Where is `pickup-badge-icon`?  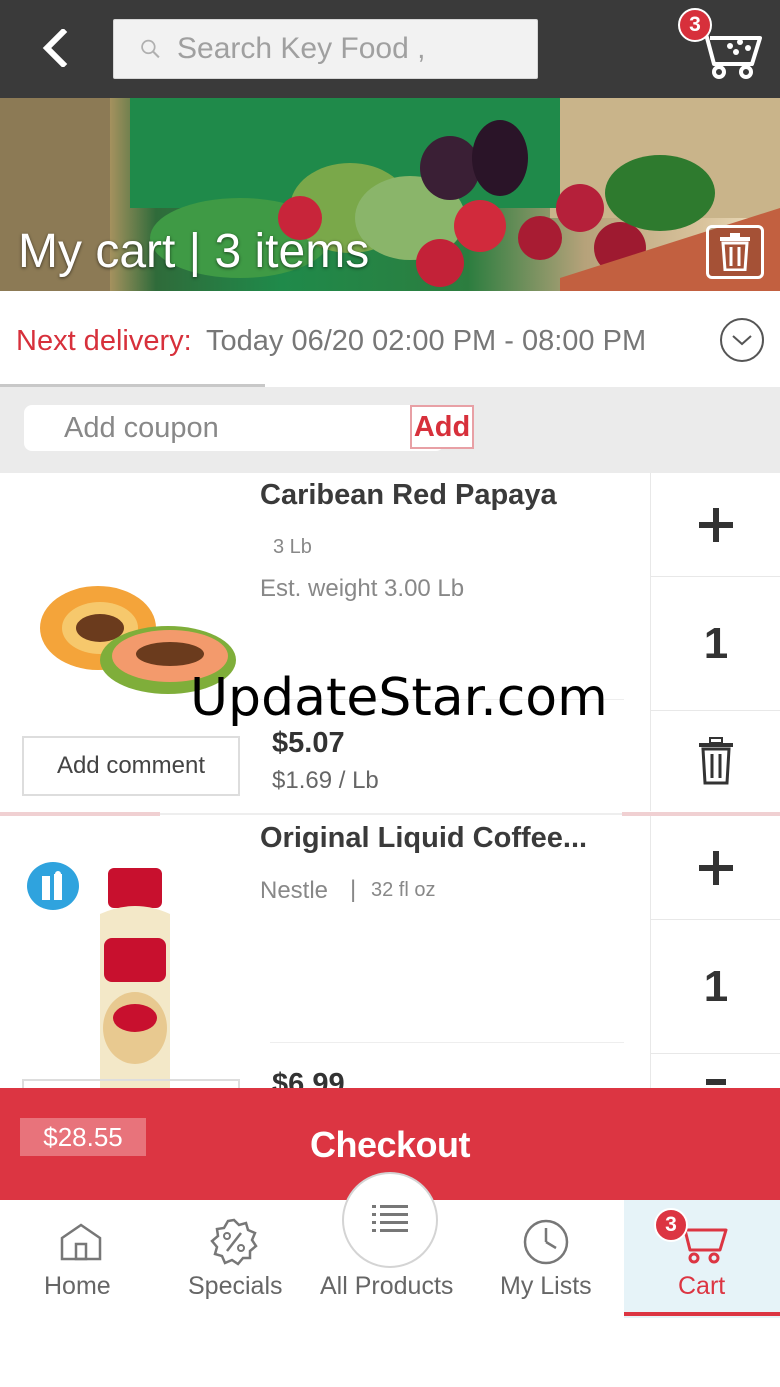
pickup-badge-icon is located at coordinates (53, 886).